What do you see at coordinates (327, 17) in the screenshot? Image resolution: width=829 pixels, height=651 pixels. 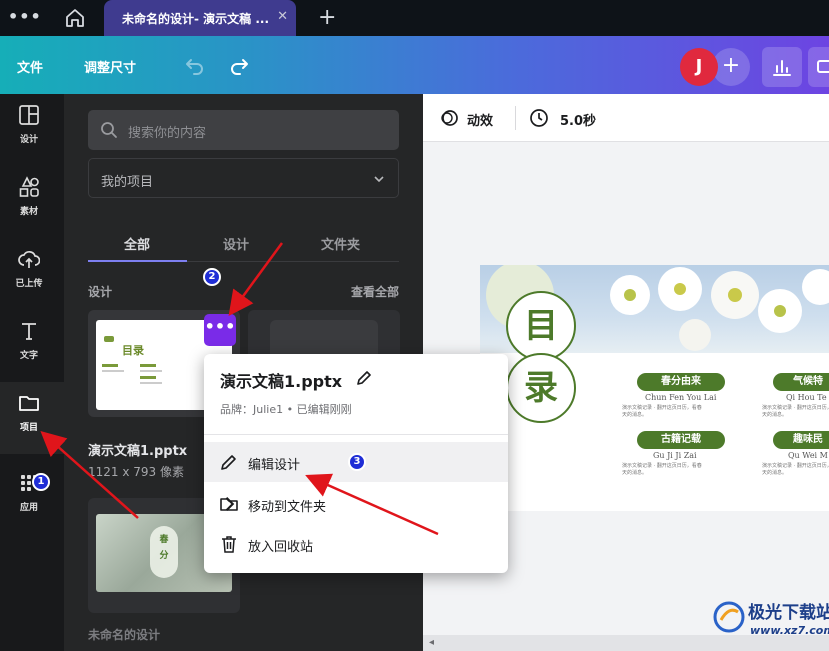 I see `new-tab-button: +` at bounding box center [327, 17].